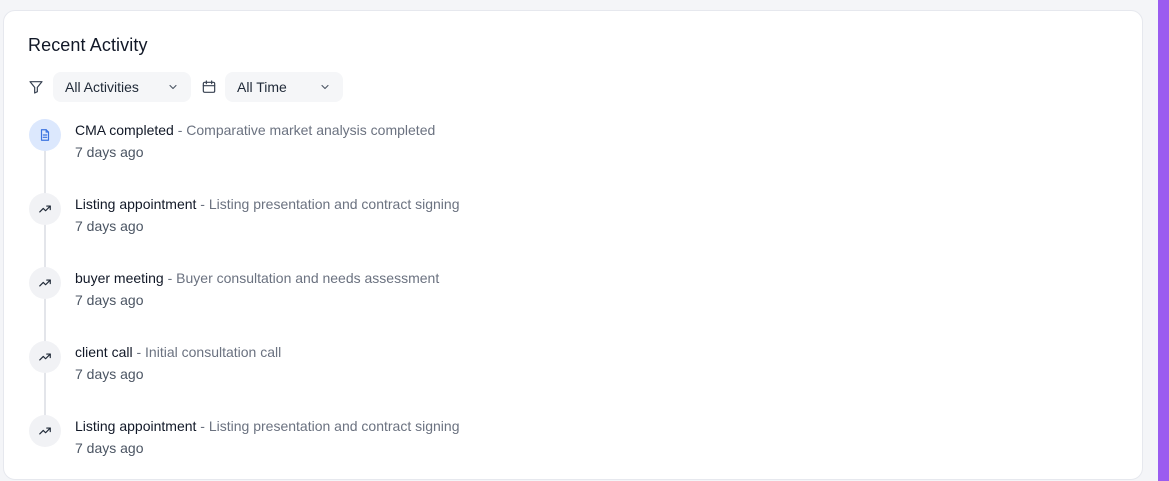 This screenshot has height=481, width=1169. I want to click on activity-description: Buyer consultation and needs assessment, so click(308, 278).